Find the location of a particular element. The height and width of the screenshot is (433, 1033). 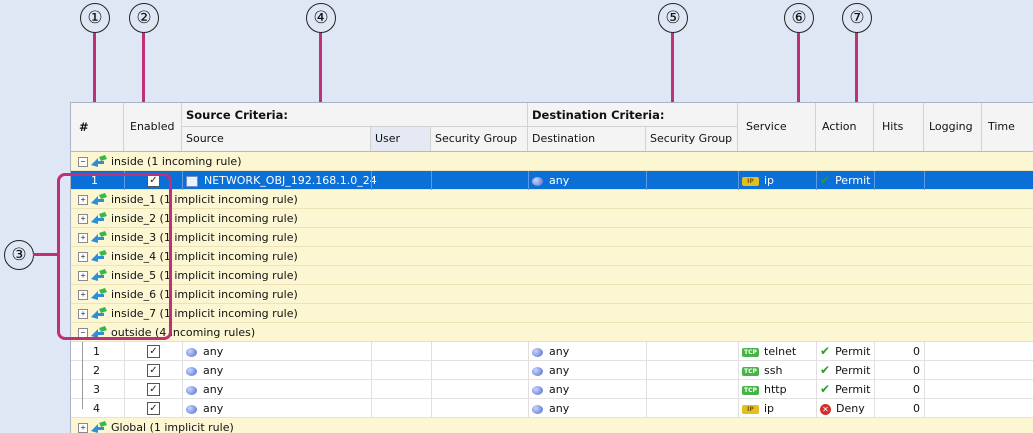

column-header-number: # is located at coordinates (97, 127).